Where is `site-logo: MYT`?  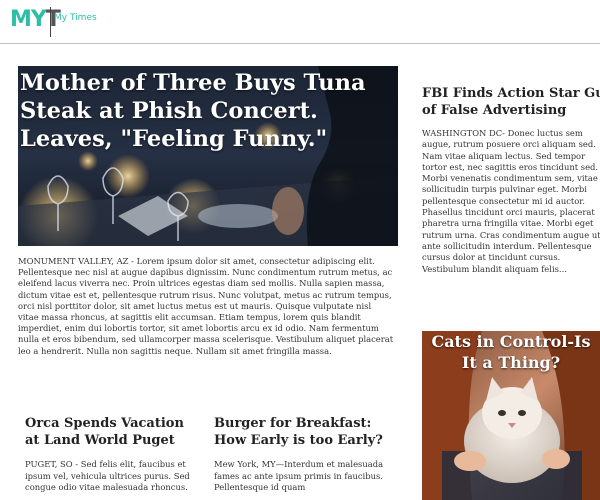
site-logo: MYT is located at coordinates (35, 20).